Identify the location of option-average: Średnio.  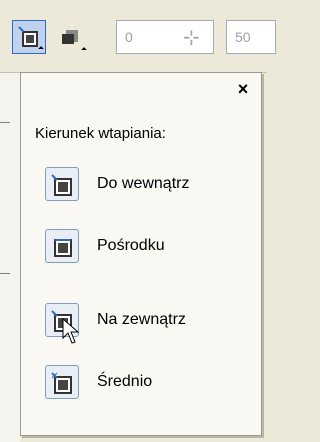
(150, 383).